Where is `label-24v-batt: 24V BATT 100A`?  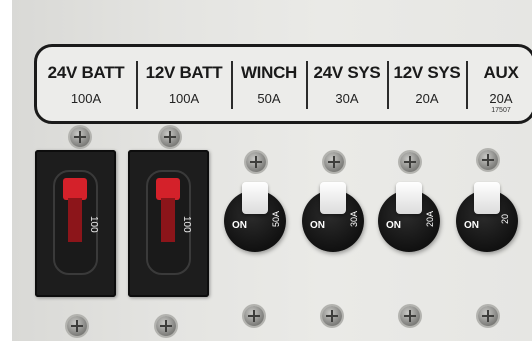 label-24v-batt: 24V BATT 100A is located at coordinates (86, 84).